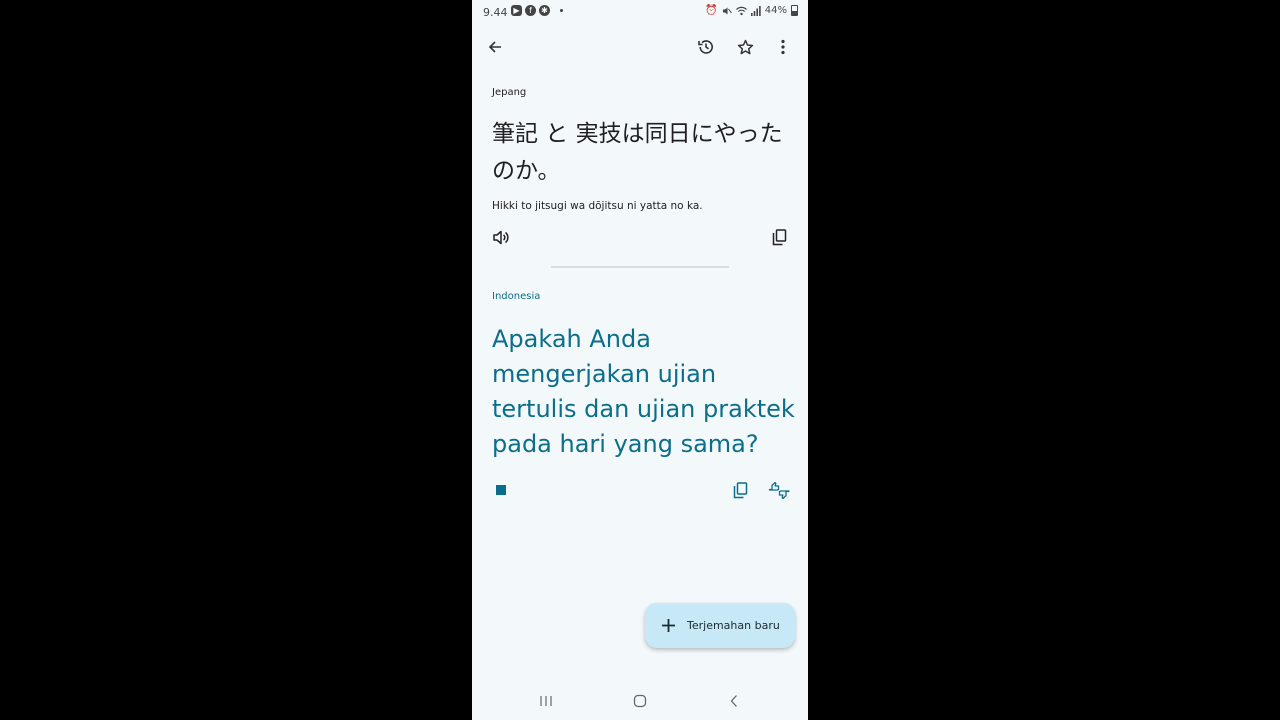 This screenshot has height=720, width=1280. I want to click on new-translation-button: Terjemahan baru, so click(720, 625).